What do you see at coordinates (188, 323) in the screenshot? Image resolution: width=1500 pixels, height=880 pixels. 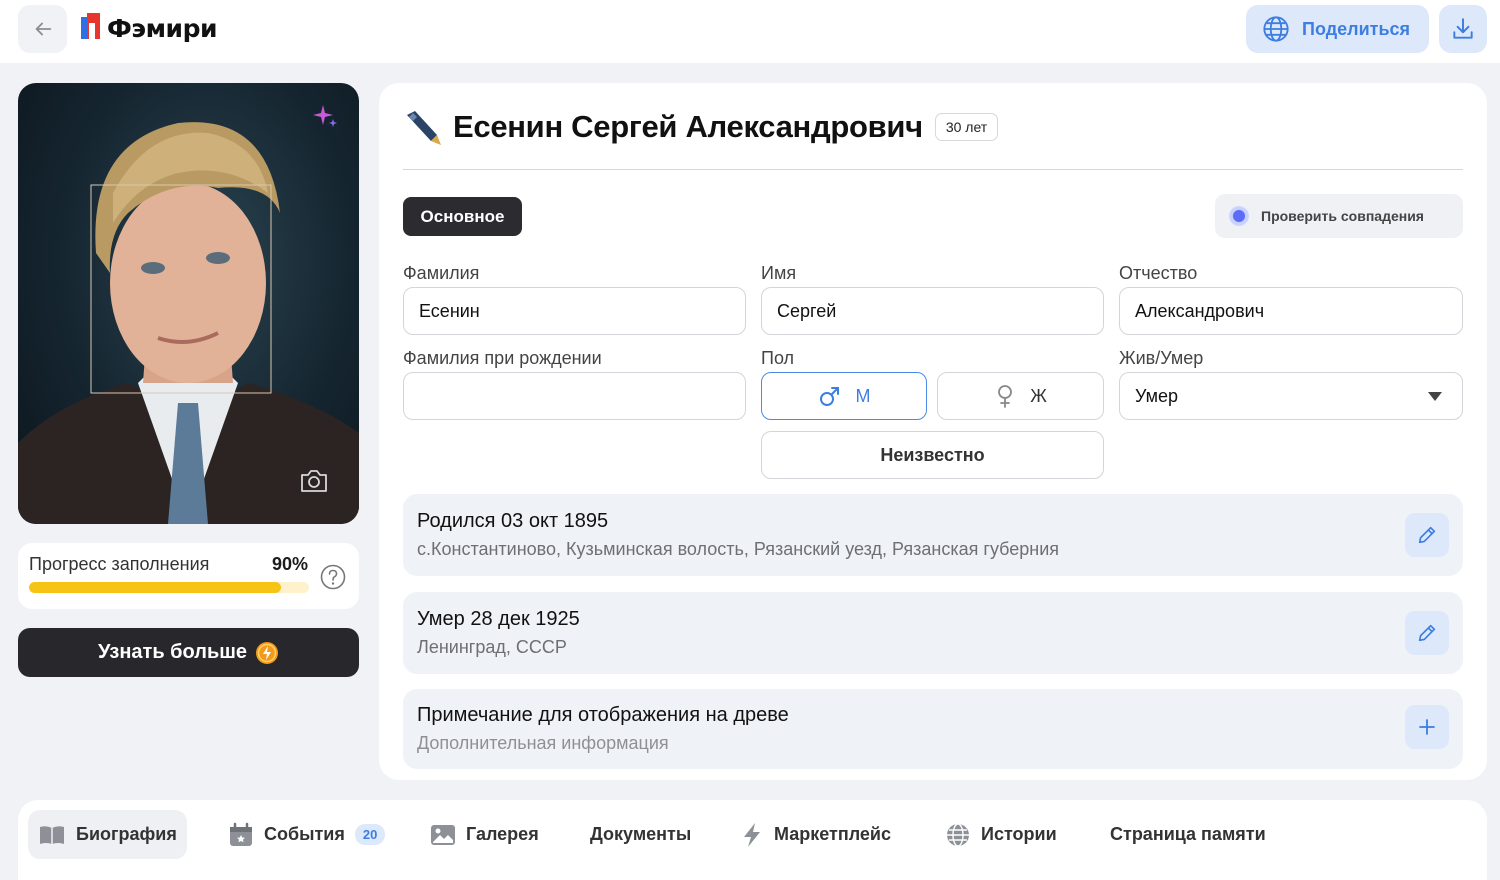 I see `portrait-image` at bounding box center [188, 323].